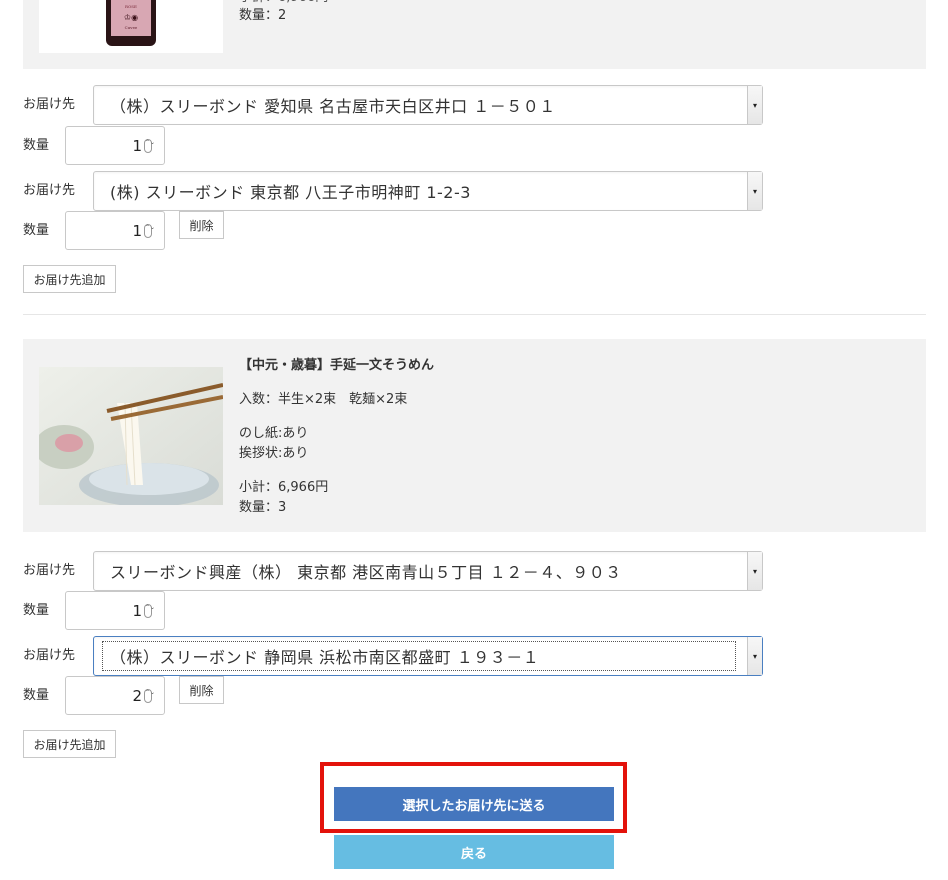 The width and height of the screenshot is (948, 880). I want to click on product-2-subtotal: 小計：6,966円, so click(284, 487).